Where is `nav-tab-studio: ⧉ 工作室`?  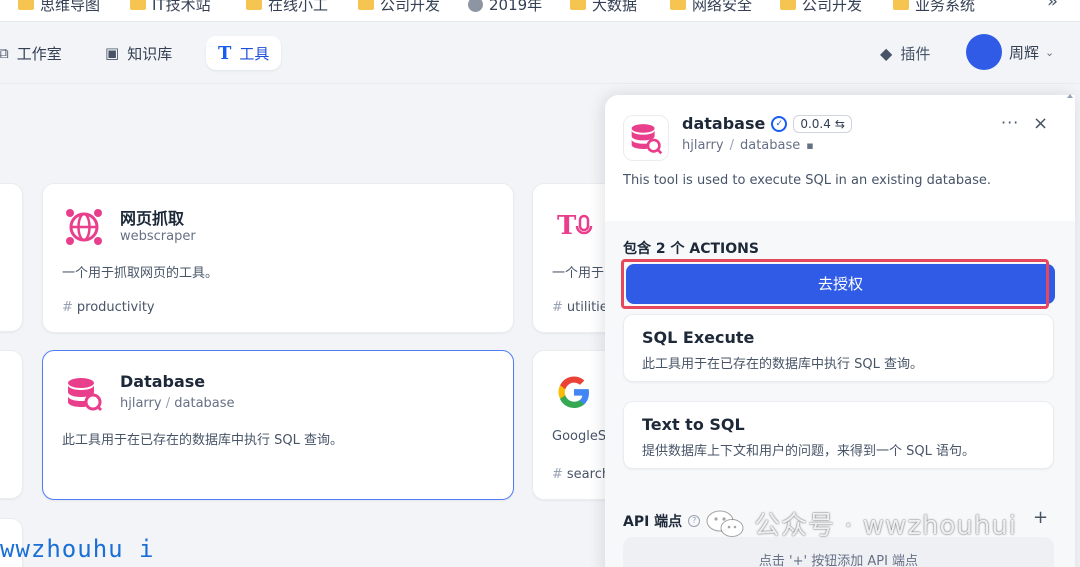 nav-tab-studio: ⧉ 工作室 is located at coordinates (37, 53).